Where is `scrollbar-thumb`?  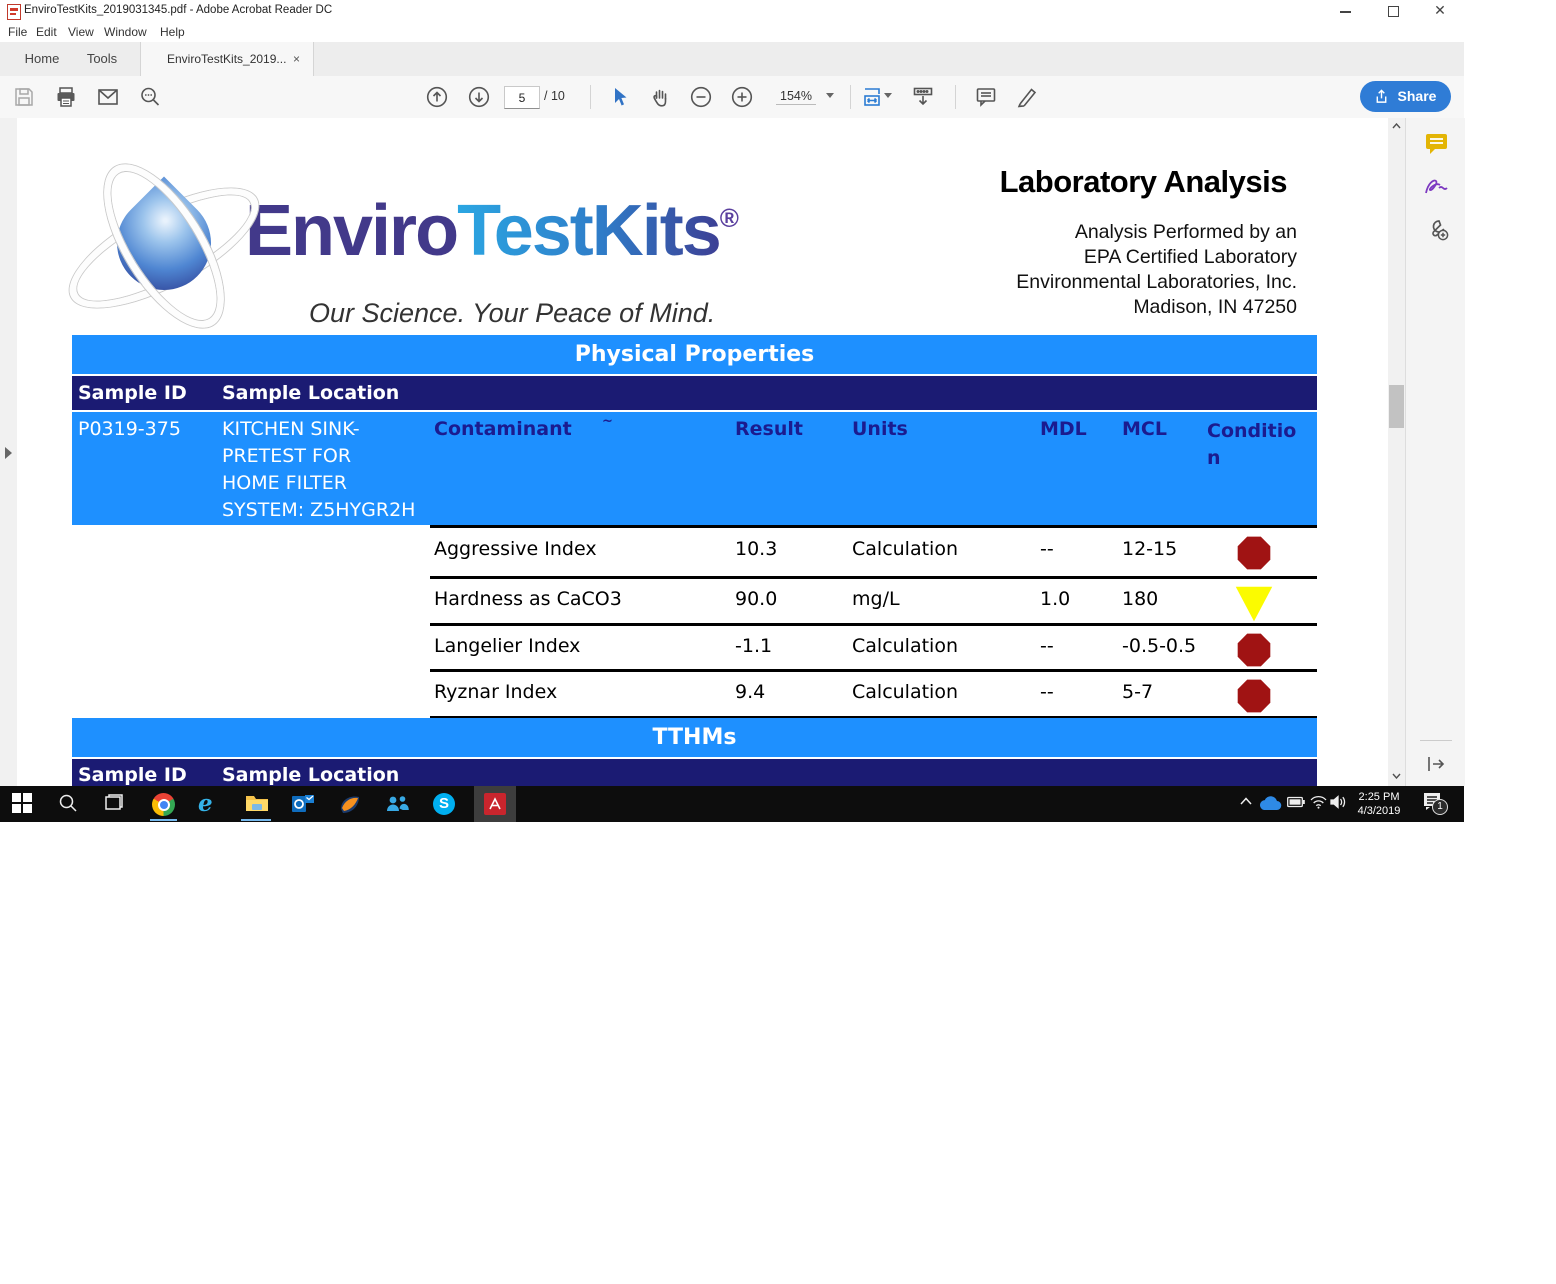 scrollbar-thumb is located at coordinates (1396, 406).